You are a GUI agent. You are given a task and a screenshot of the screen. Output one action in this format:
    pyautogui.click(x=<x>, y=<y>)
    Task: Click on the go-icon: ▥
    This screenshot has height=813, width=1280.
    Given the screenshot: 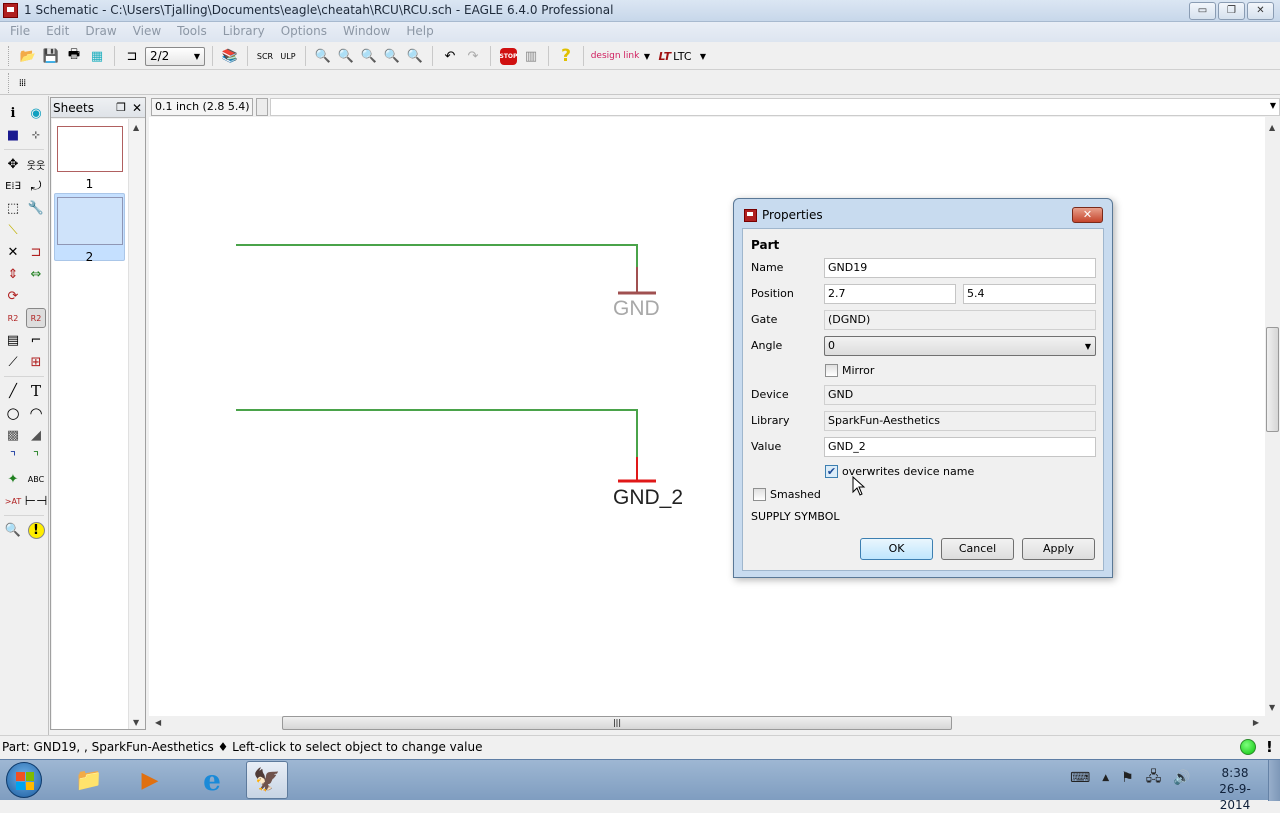 What is the action you would take?
    pyautogui.click(x=531, y=56)
    